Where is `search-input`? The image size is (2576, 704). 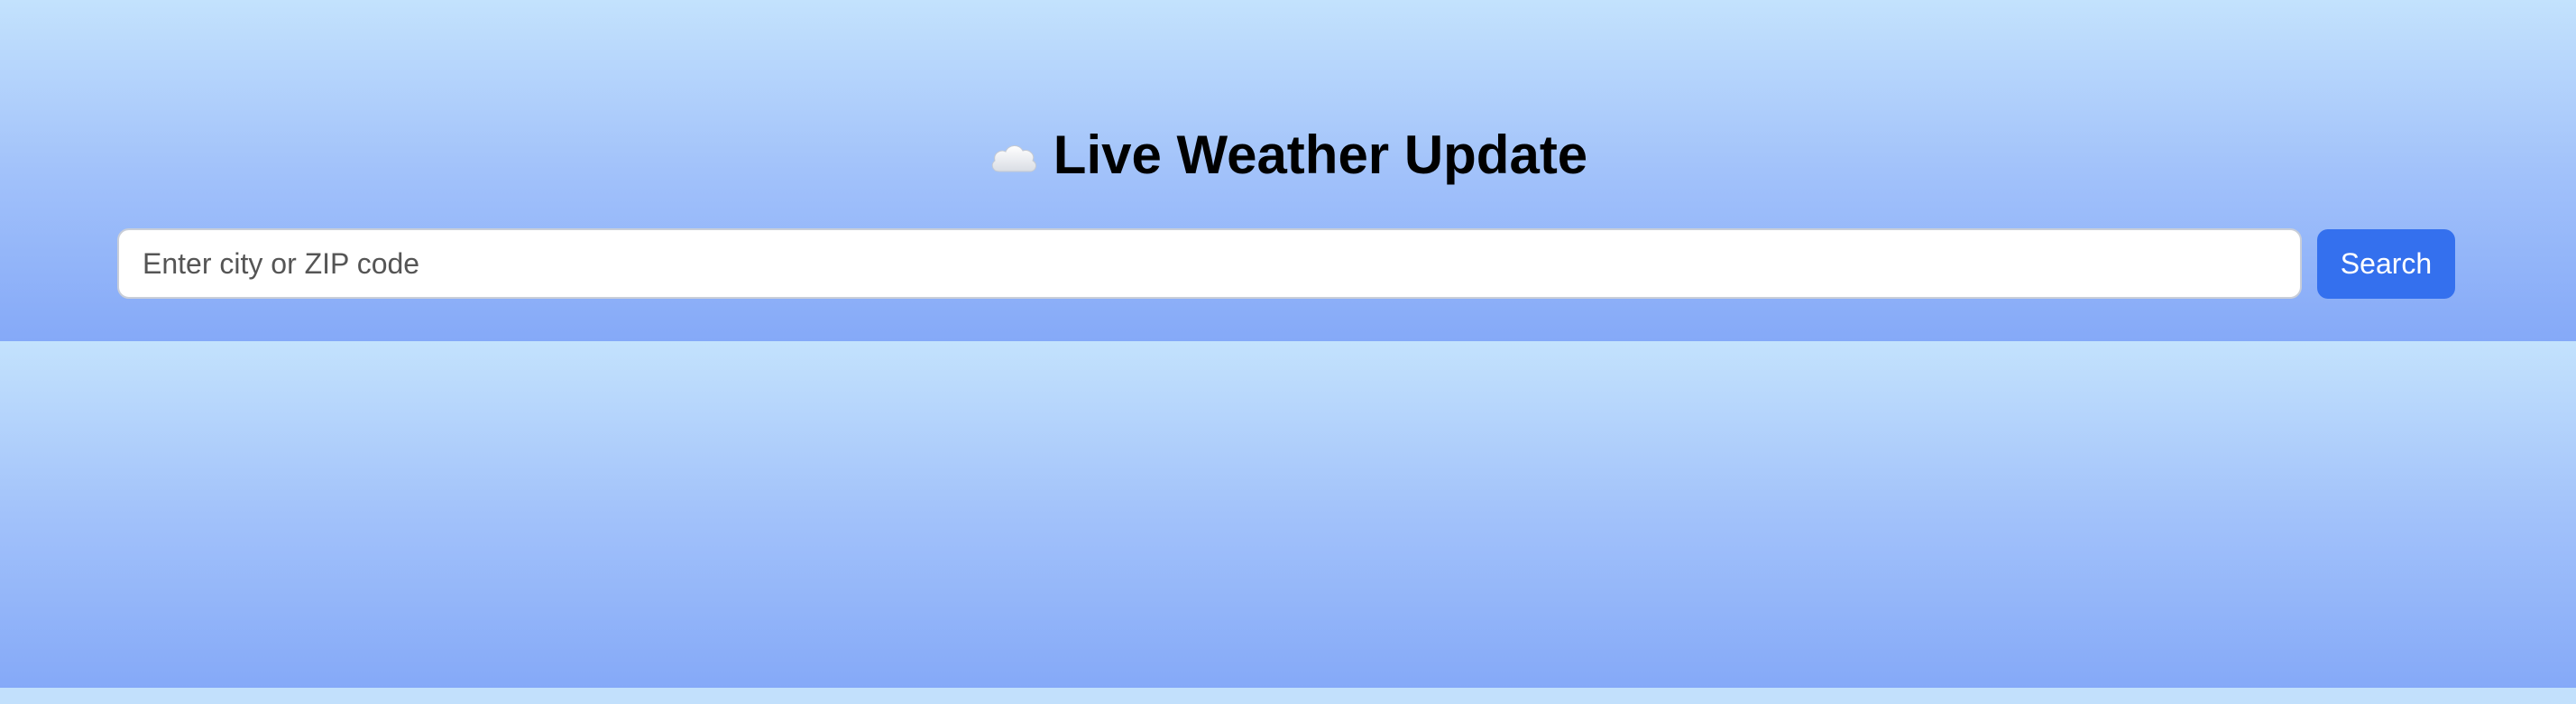
search-input is located at coordinates (1210, 263).